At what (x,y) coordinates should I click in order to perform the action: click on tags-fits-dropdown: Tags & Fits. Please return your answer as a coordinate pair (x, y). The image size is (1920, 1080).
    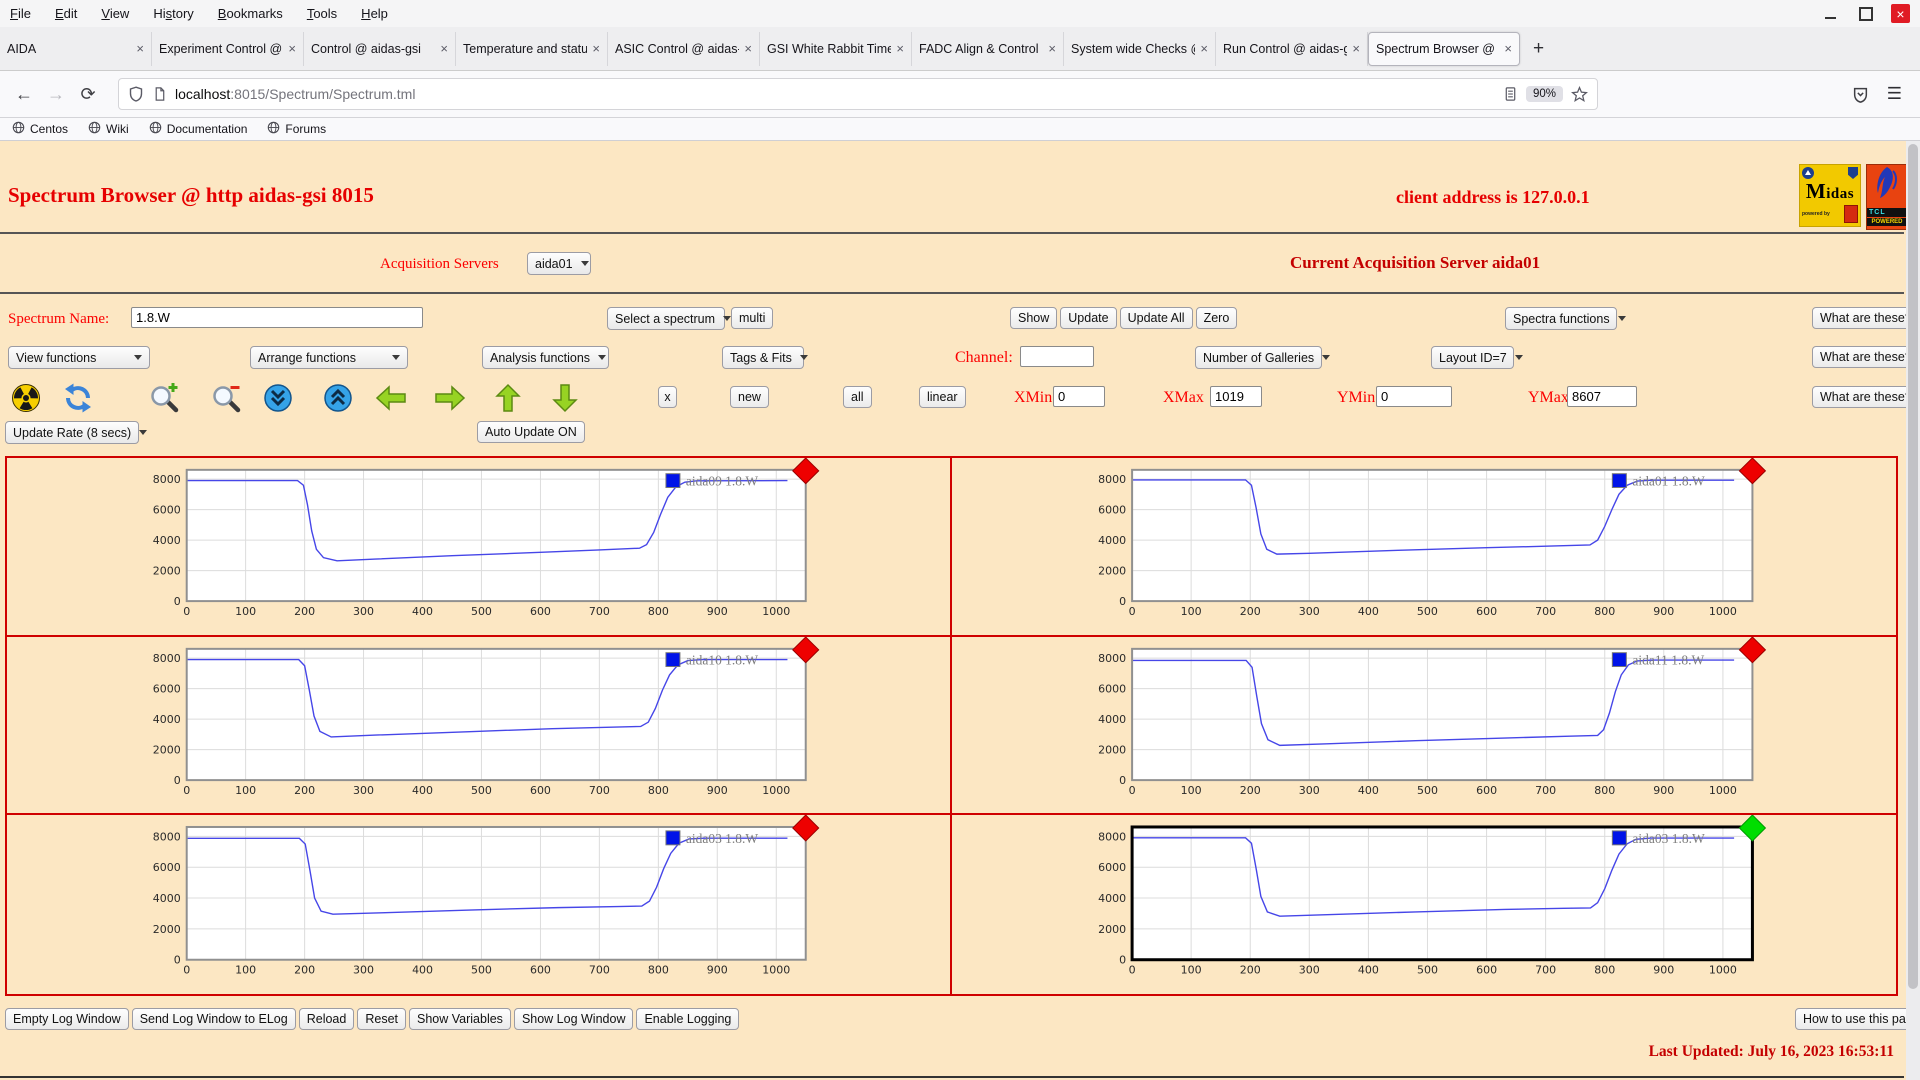
    Looking at the image, I should click on (765, 357).